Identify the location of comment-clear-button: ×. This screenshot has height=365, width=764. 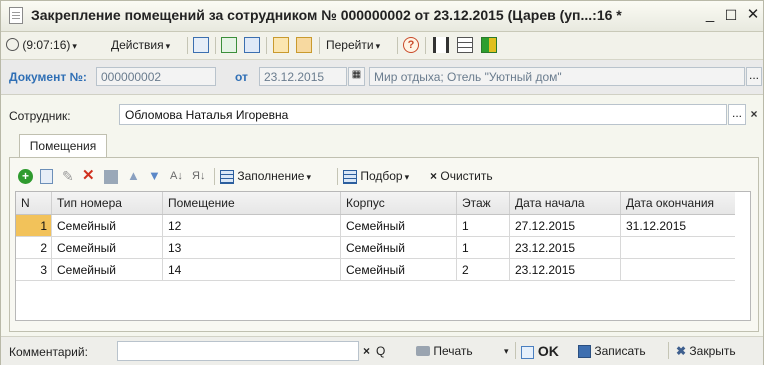
(366, 351).